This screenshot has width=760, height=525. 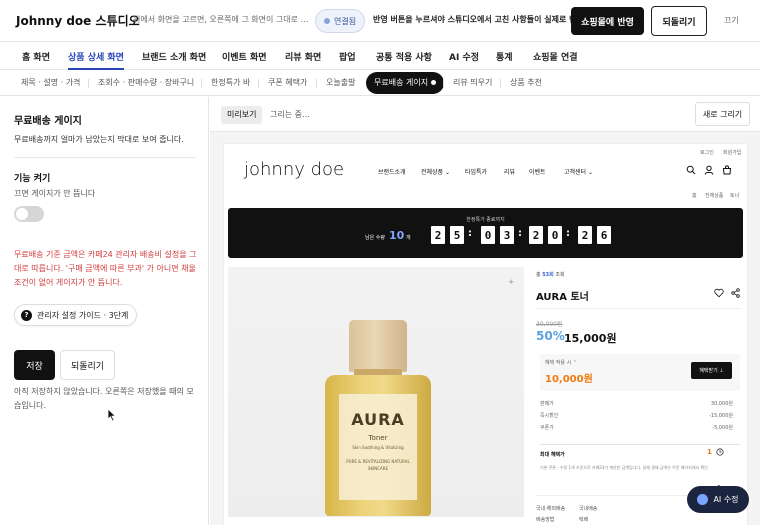 What do you see at coordinates (509, 171) in the screenshot?
I see `shop-nav-item: 리뷰` at bounding box center [509, 171].